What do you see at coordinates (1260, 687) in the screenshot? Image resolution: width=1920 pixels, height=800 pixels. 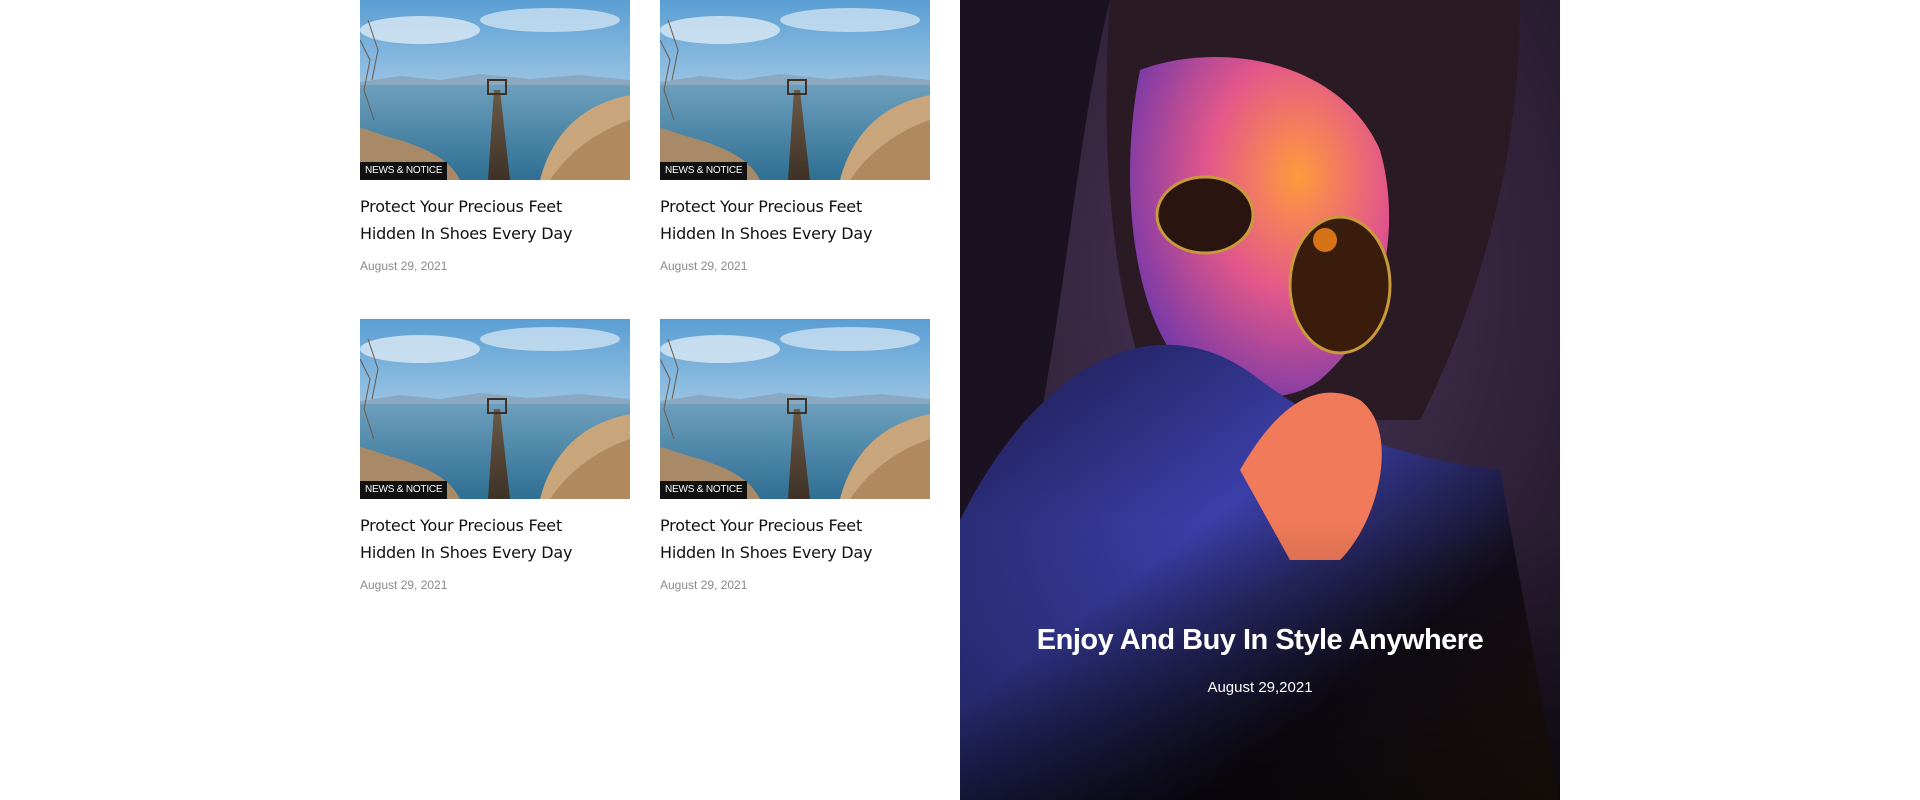 I see `promo-date: August 29,2021` at bounding box center [1260, 687].